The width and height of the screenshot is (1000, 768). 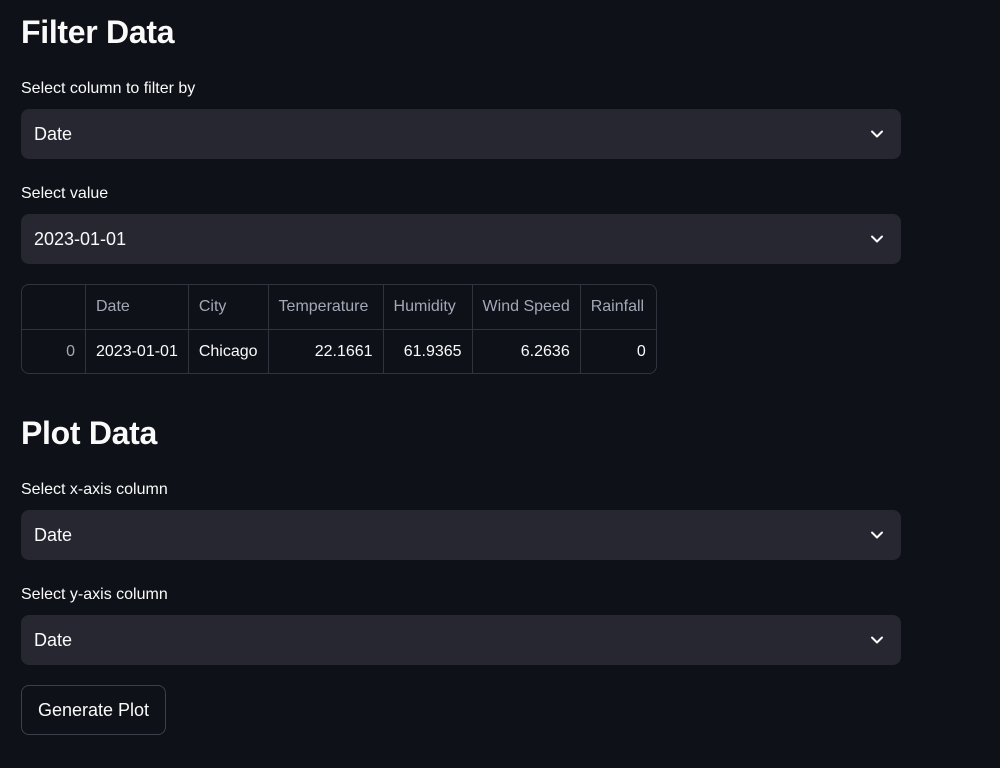 What do you see at coordinates (53, 640) in the screenshot?
I see `y-axis-value: Date` at bounding box center [53, 640].